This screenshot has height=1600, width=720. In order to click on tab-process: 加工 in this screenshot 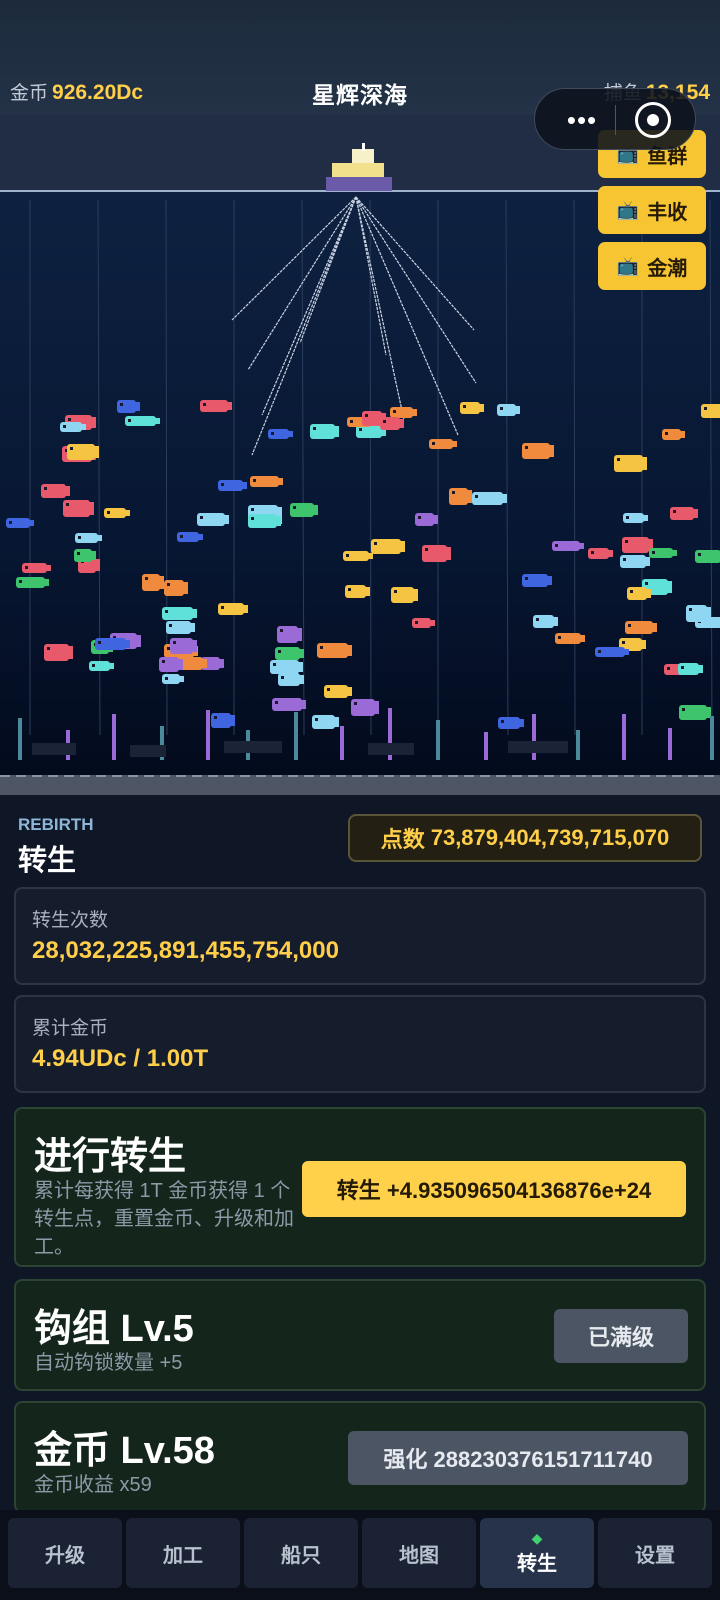, I will do `click(183, 1553)`.